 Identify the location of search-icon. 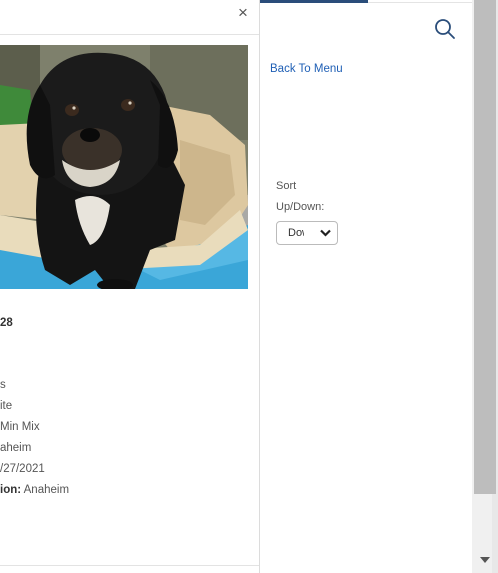
(445, 29).